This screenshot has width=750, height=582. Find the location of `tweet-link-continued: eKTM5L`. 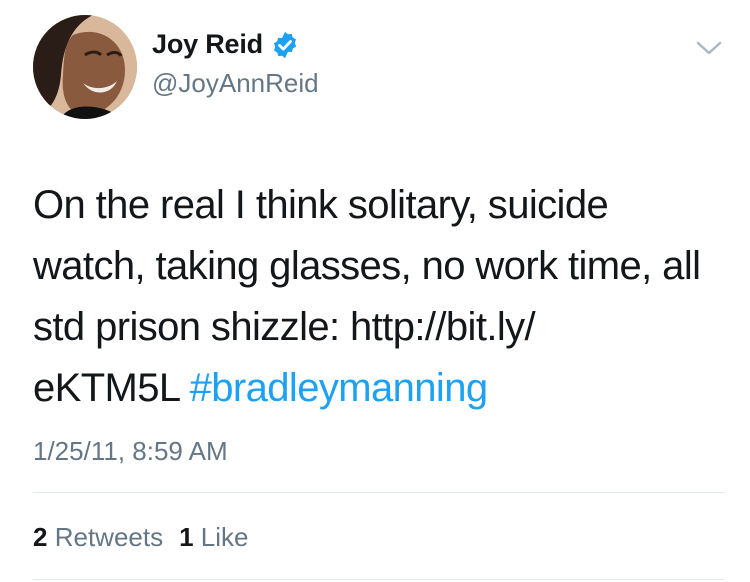

tweet-link-continued: eKTM5L is located at coordinates (106, 388).